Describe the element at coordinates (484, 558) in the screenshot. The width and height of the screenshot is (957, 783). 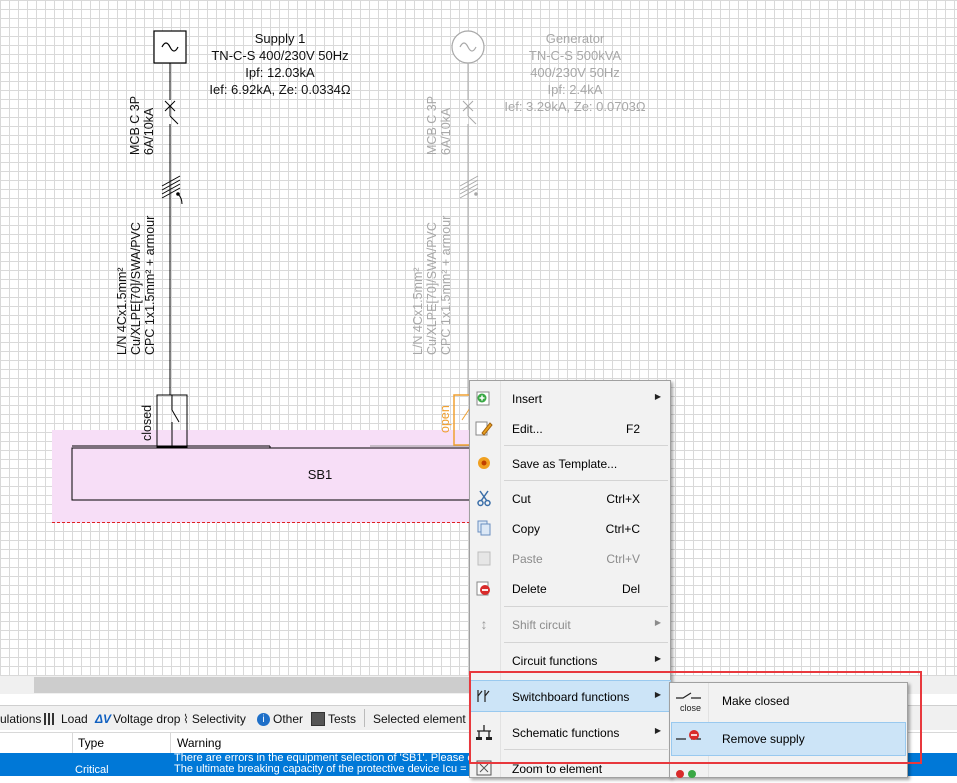
I see `paste-icon` at that location.